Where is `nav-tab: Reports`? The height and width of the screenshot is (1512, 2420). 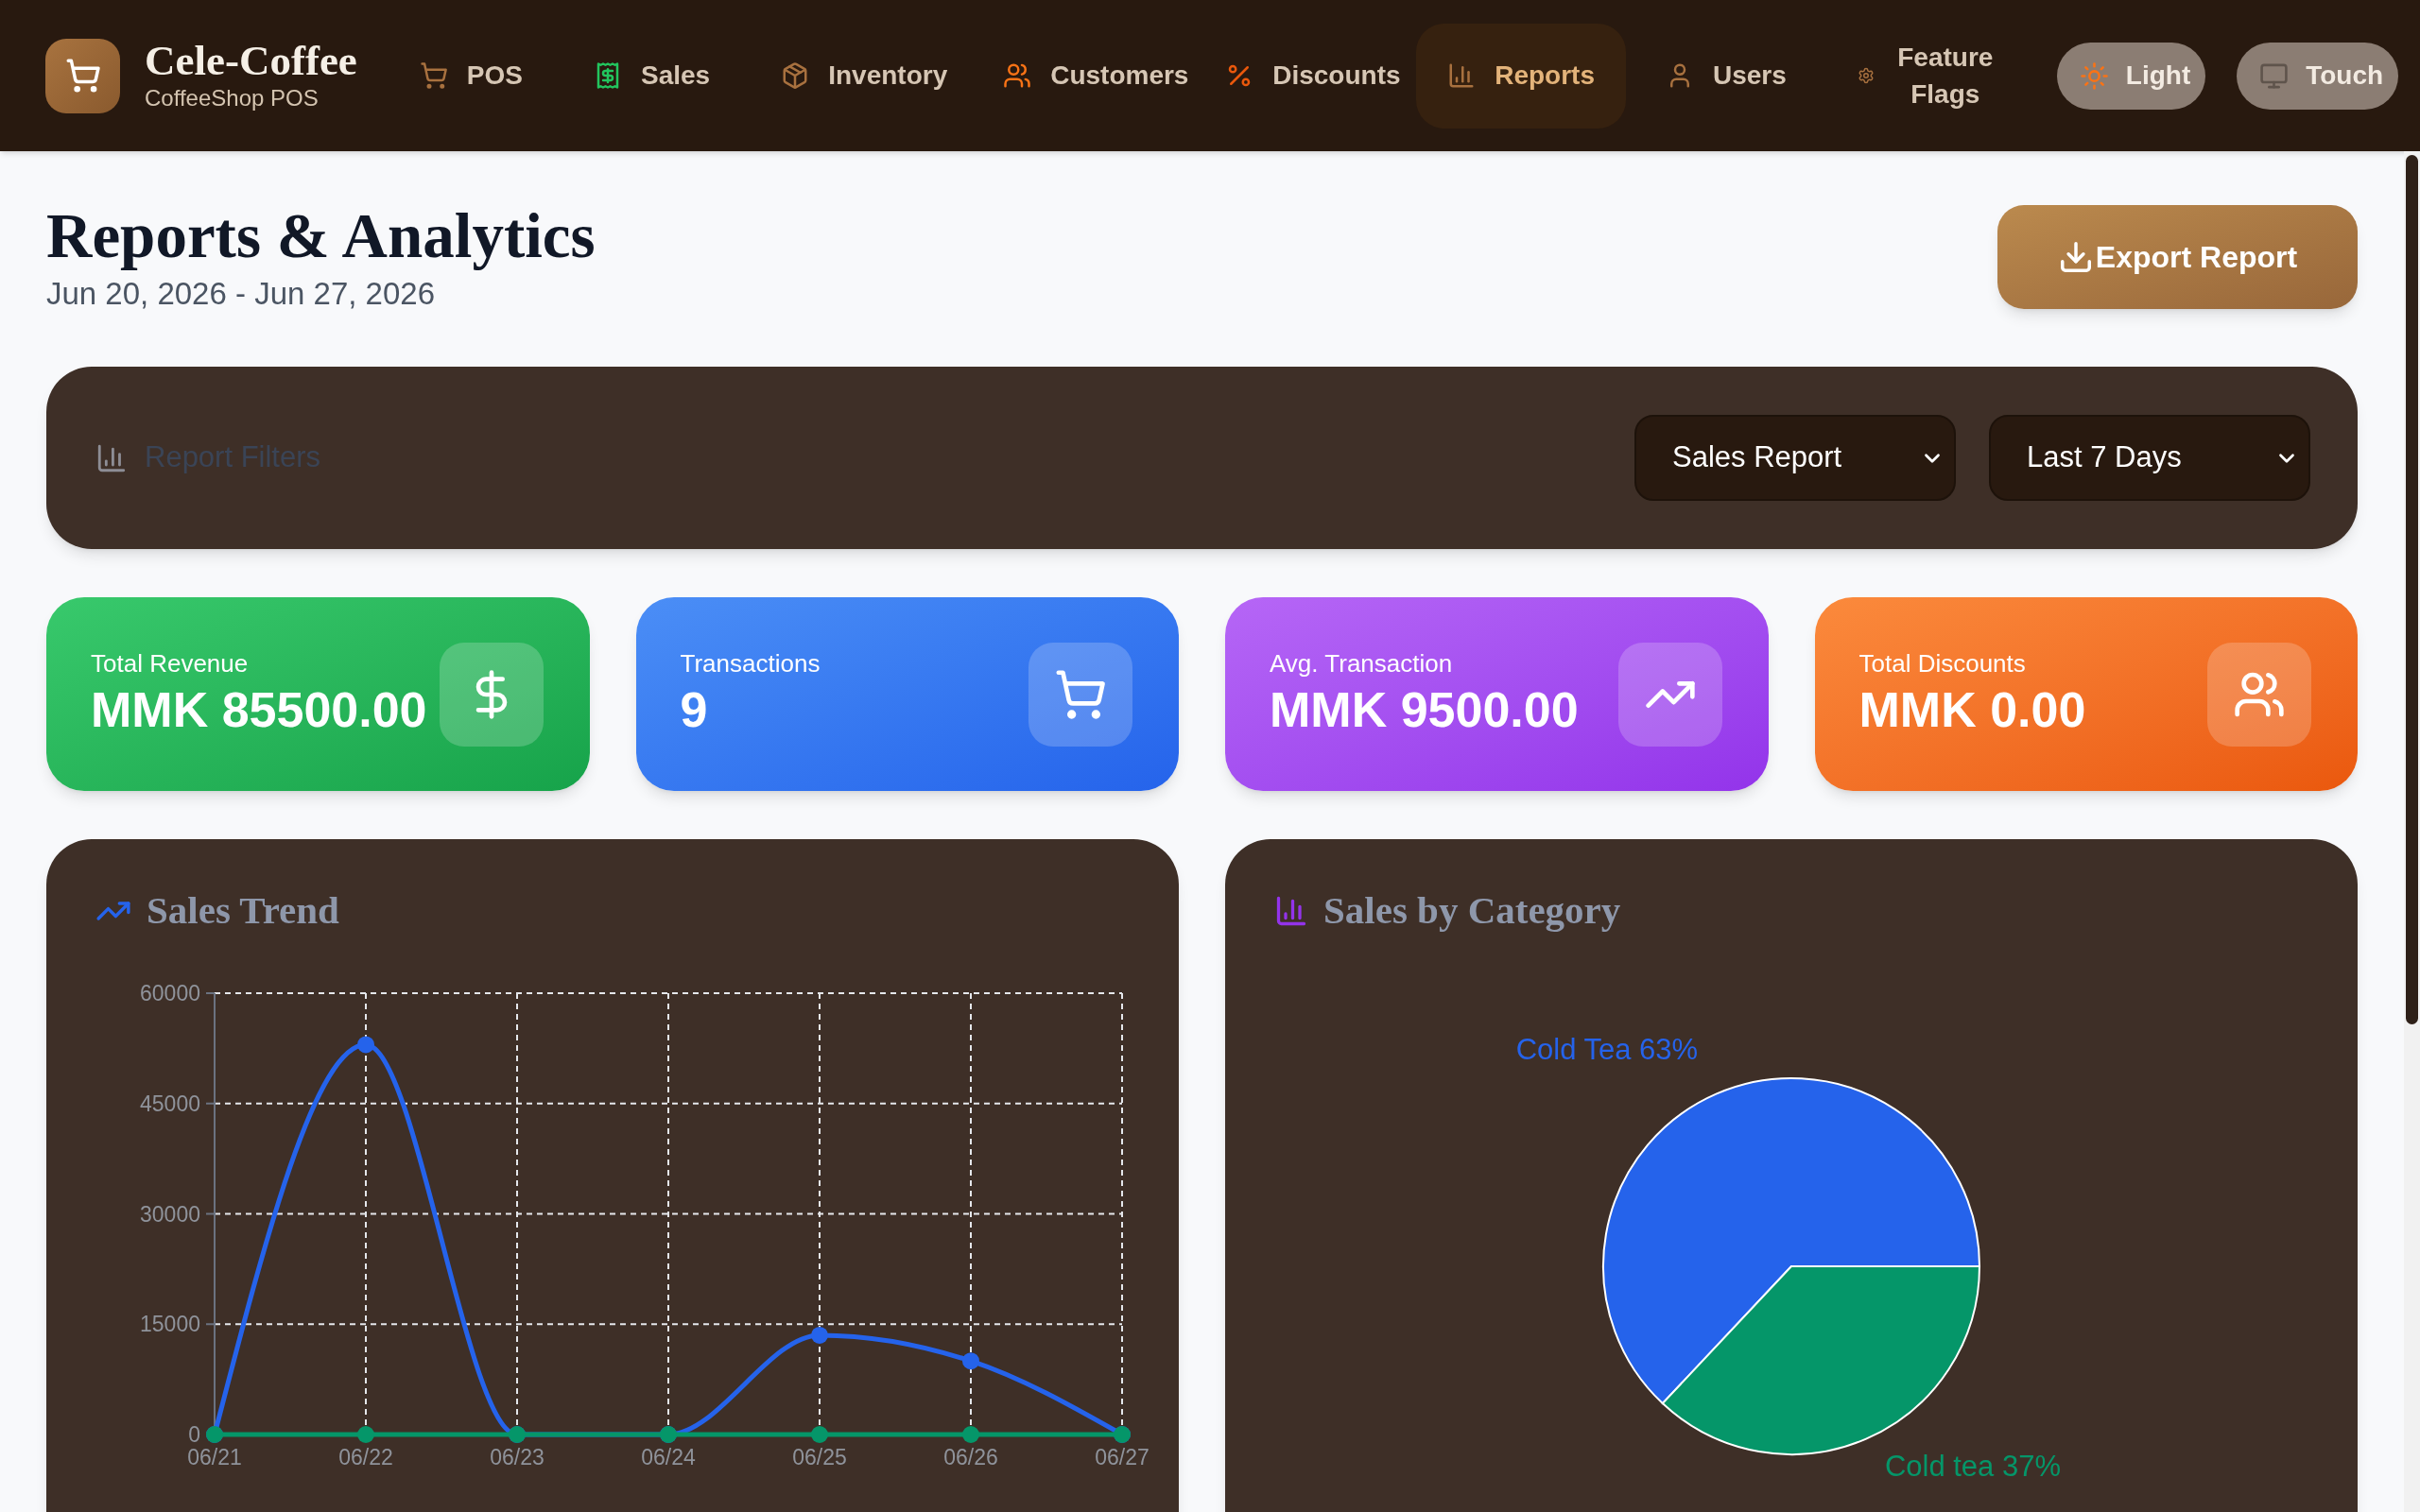
nav-tab: Reports is located at coordinates (1521, 76).